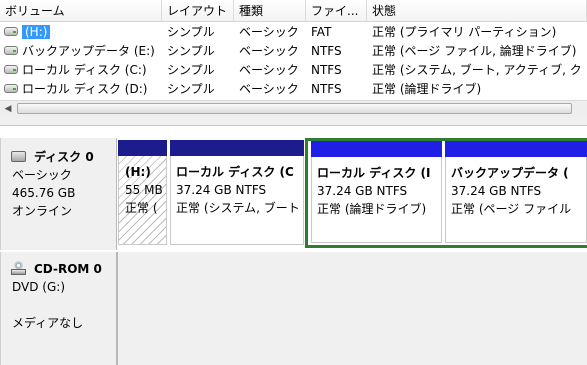 The width and height of the screenshot is (587, 365). I want to click on cdrom-drive: DVD (G:), so click(38, 287).